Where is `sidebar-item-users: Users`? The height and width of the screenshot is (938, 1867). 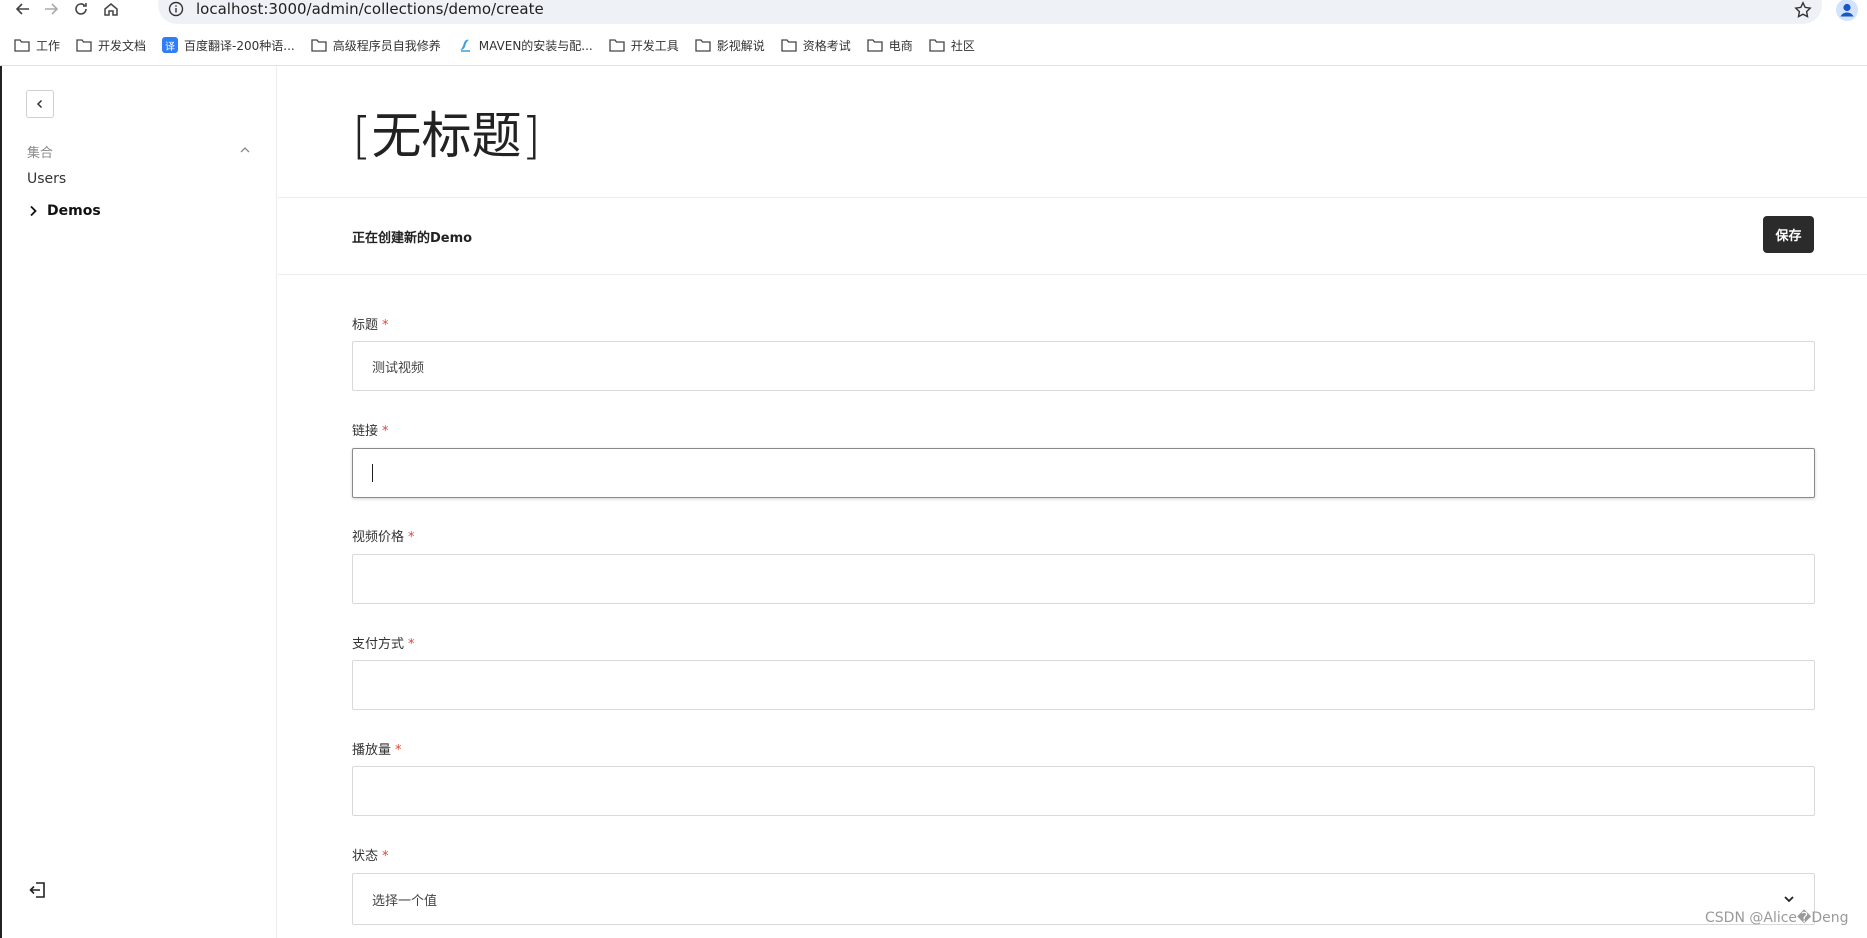 sidebar-item-users: Users is located at coordinates (46, 179).